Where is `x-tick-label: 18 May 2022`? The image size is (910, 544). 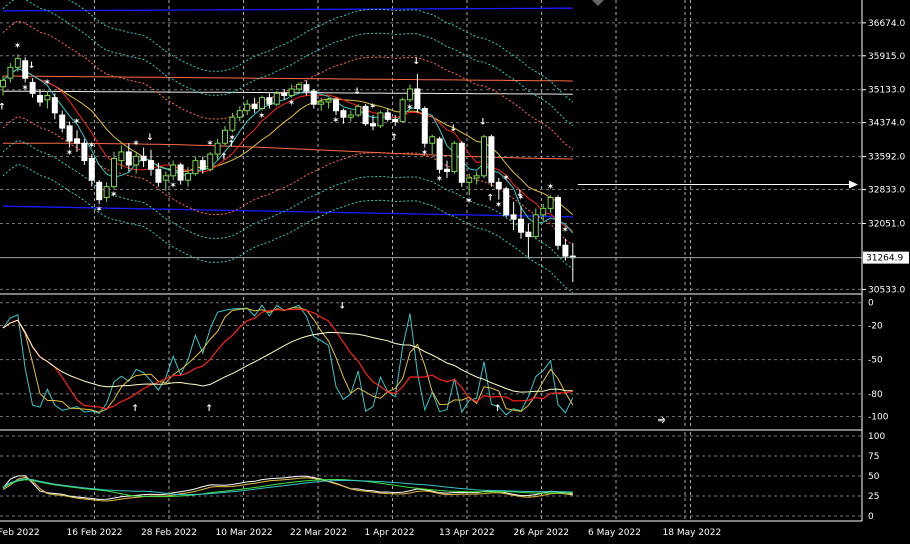
x-tick-label: 18 May 2022 is located at coordinates (692, 533).